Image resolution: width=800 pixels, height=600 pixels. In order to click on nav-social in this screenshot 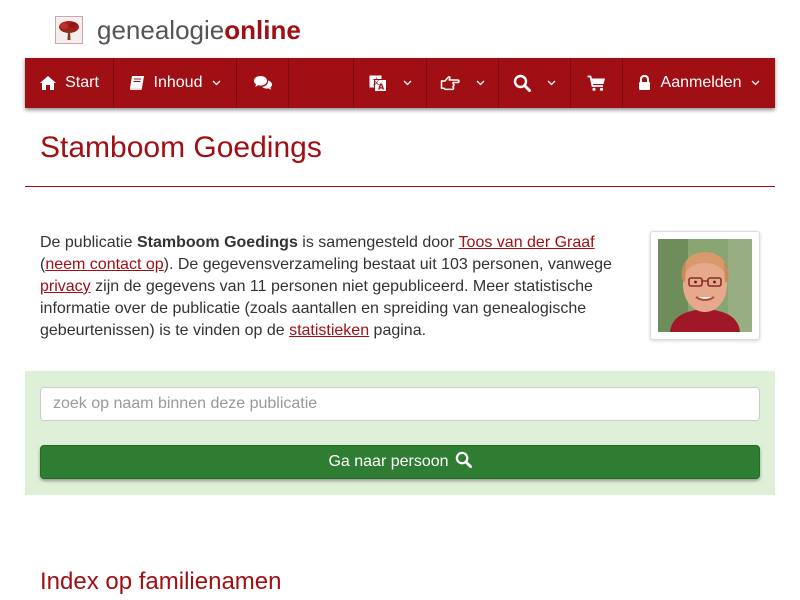, I will do `click(463, 83)`.